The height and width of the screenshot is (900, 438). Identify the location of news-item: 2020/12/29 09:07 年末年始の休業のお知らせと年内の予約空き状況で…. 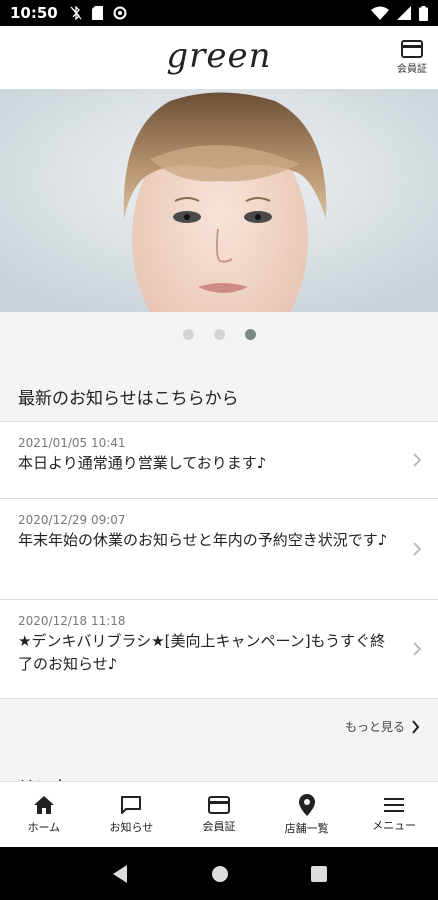
(219, 549).